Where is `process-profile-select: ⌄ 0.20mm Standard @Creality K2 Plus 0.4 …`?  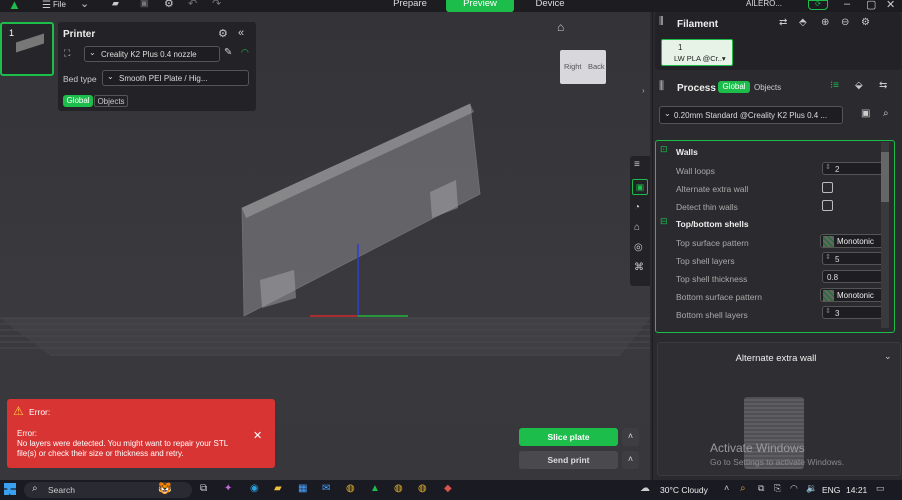 process-profile-select: ⌄ 0.20mm Standard @Creality K2 Plus 0.4 … is located at coordinates (751, 115).